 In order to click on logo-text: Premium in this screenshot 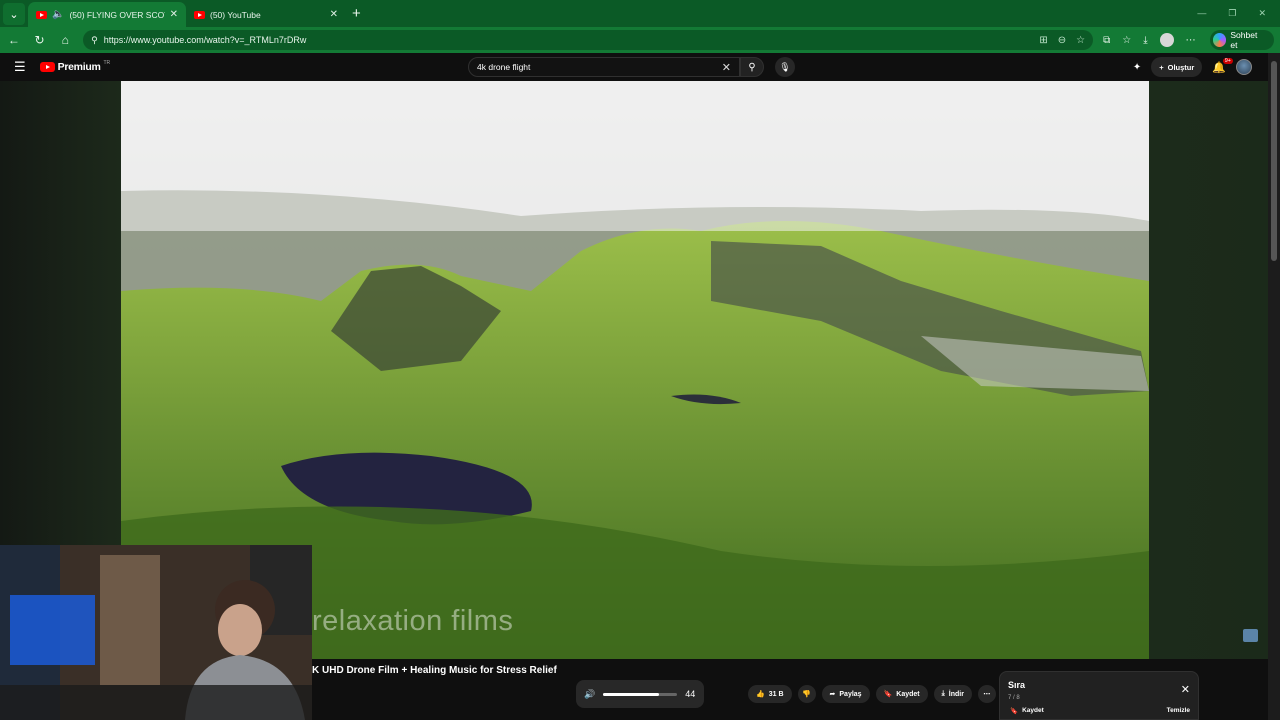, I will do `click(79, 67)`.